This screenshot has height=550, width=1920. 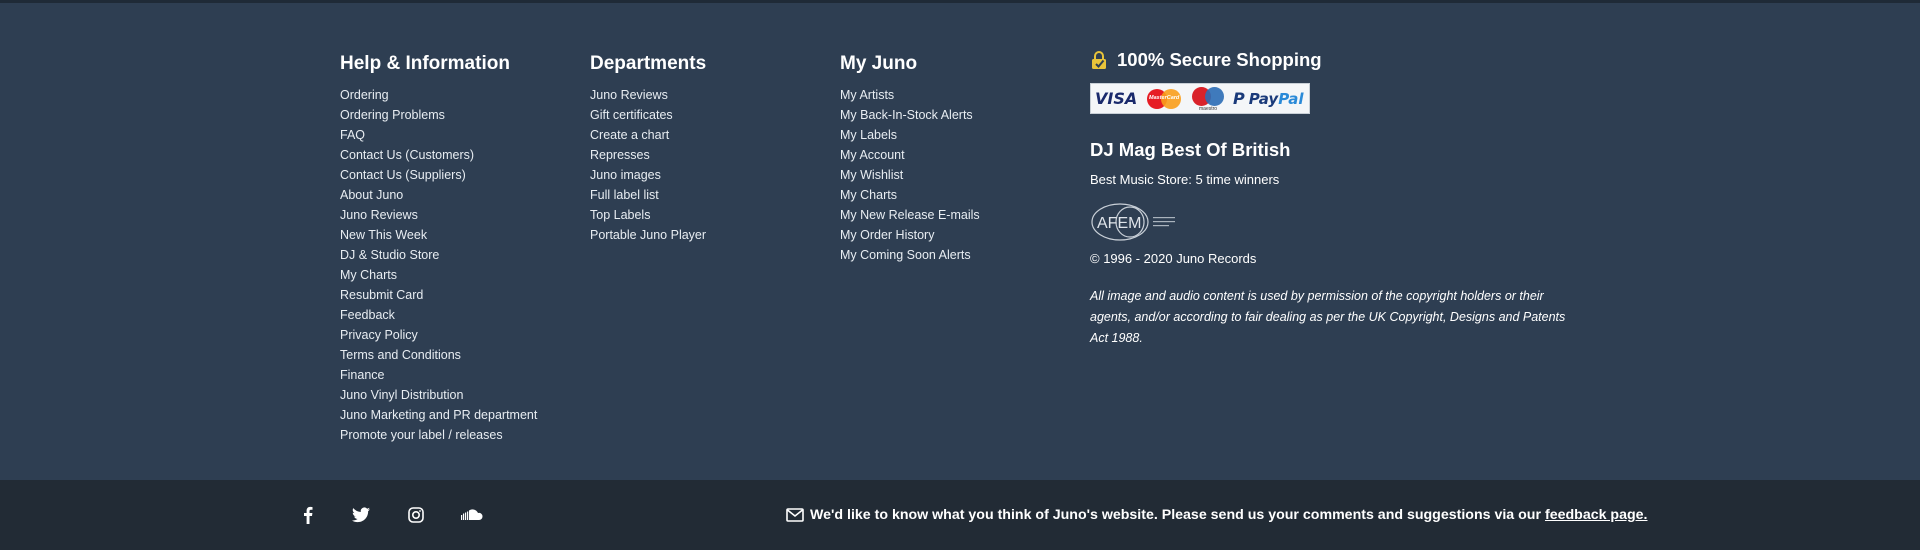 I want to click on help-item: Privacy Policy, so click(x=438, y=335).